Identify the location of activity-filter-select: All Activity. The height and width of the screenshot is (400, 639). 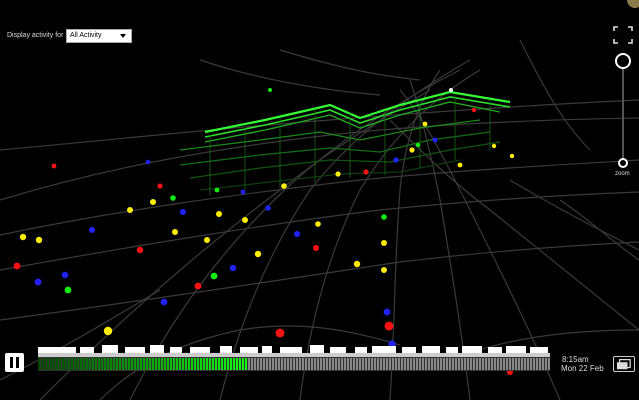
(99, 36).